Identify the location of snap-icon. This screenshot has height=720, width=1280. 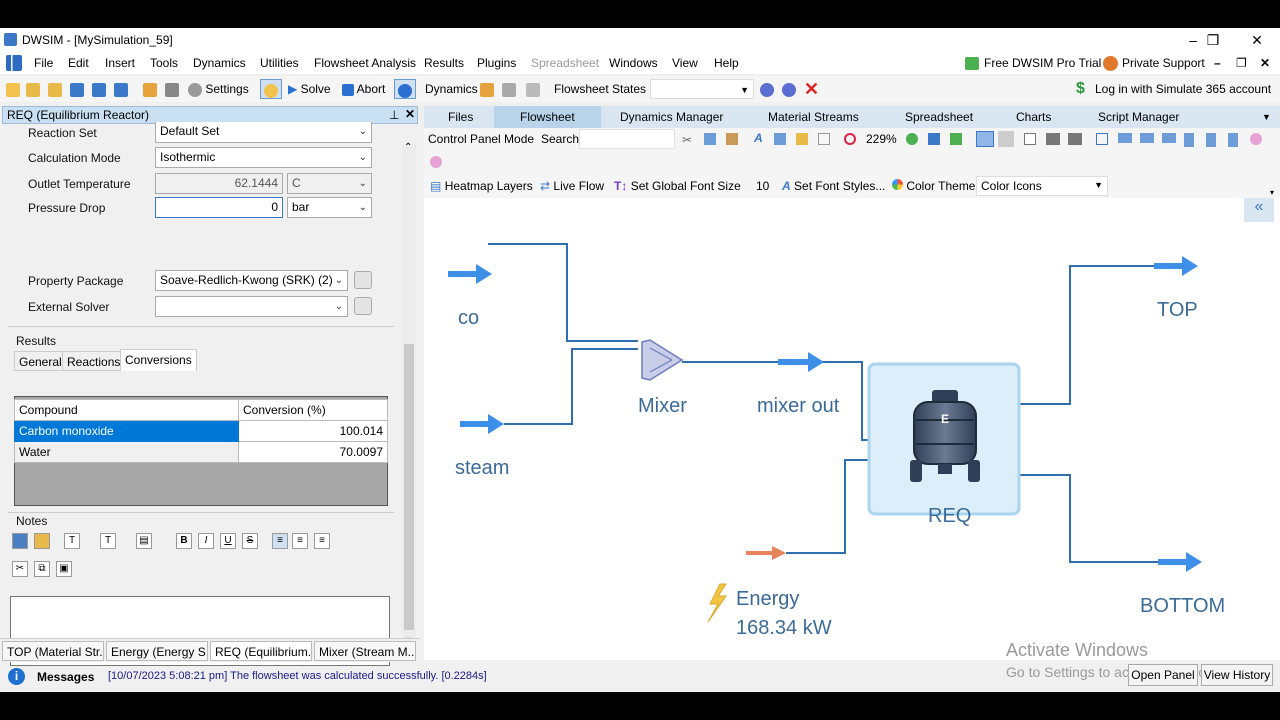
(1006, 139).